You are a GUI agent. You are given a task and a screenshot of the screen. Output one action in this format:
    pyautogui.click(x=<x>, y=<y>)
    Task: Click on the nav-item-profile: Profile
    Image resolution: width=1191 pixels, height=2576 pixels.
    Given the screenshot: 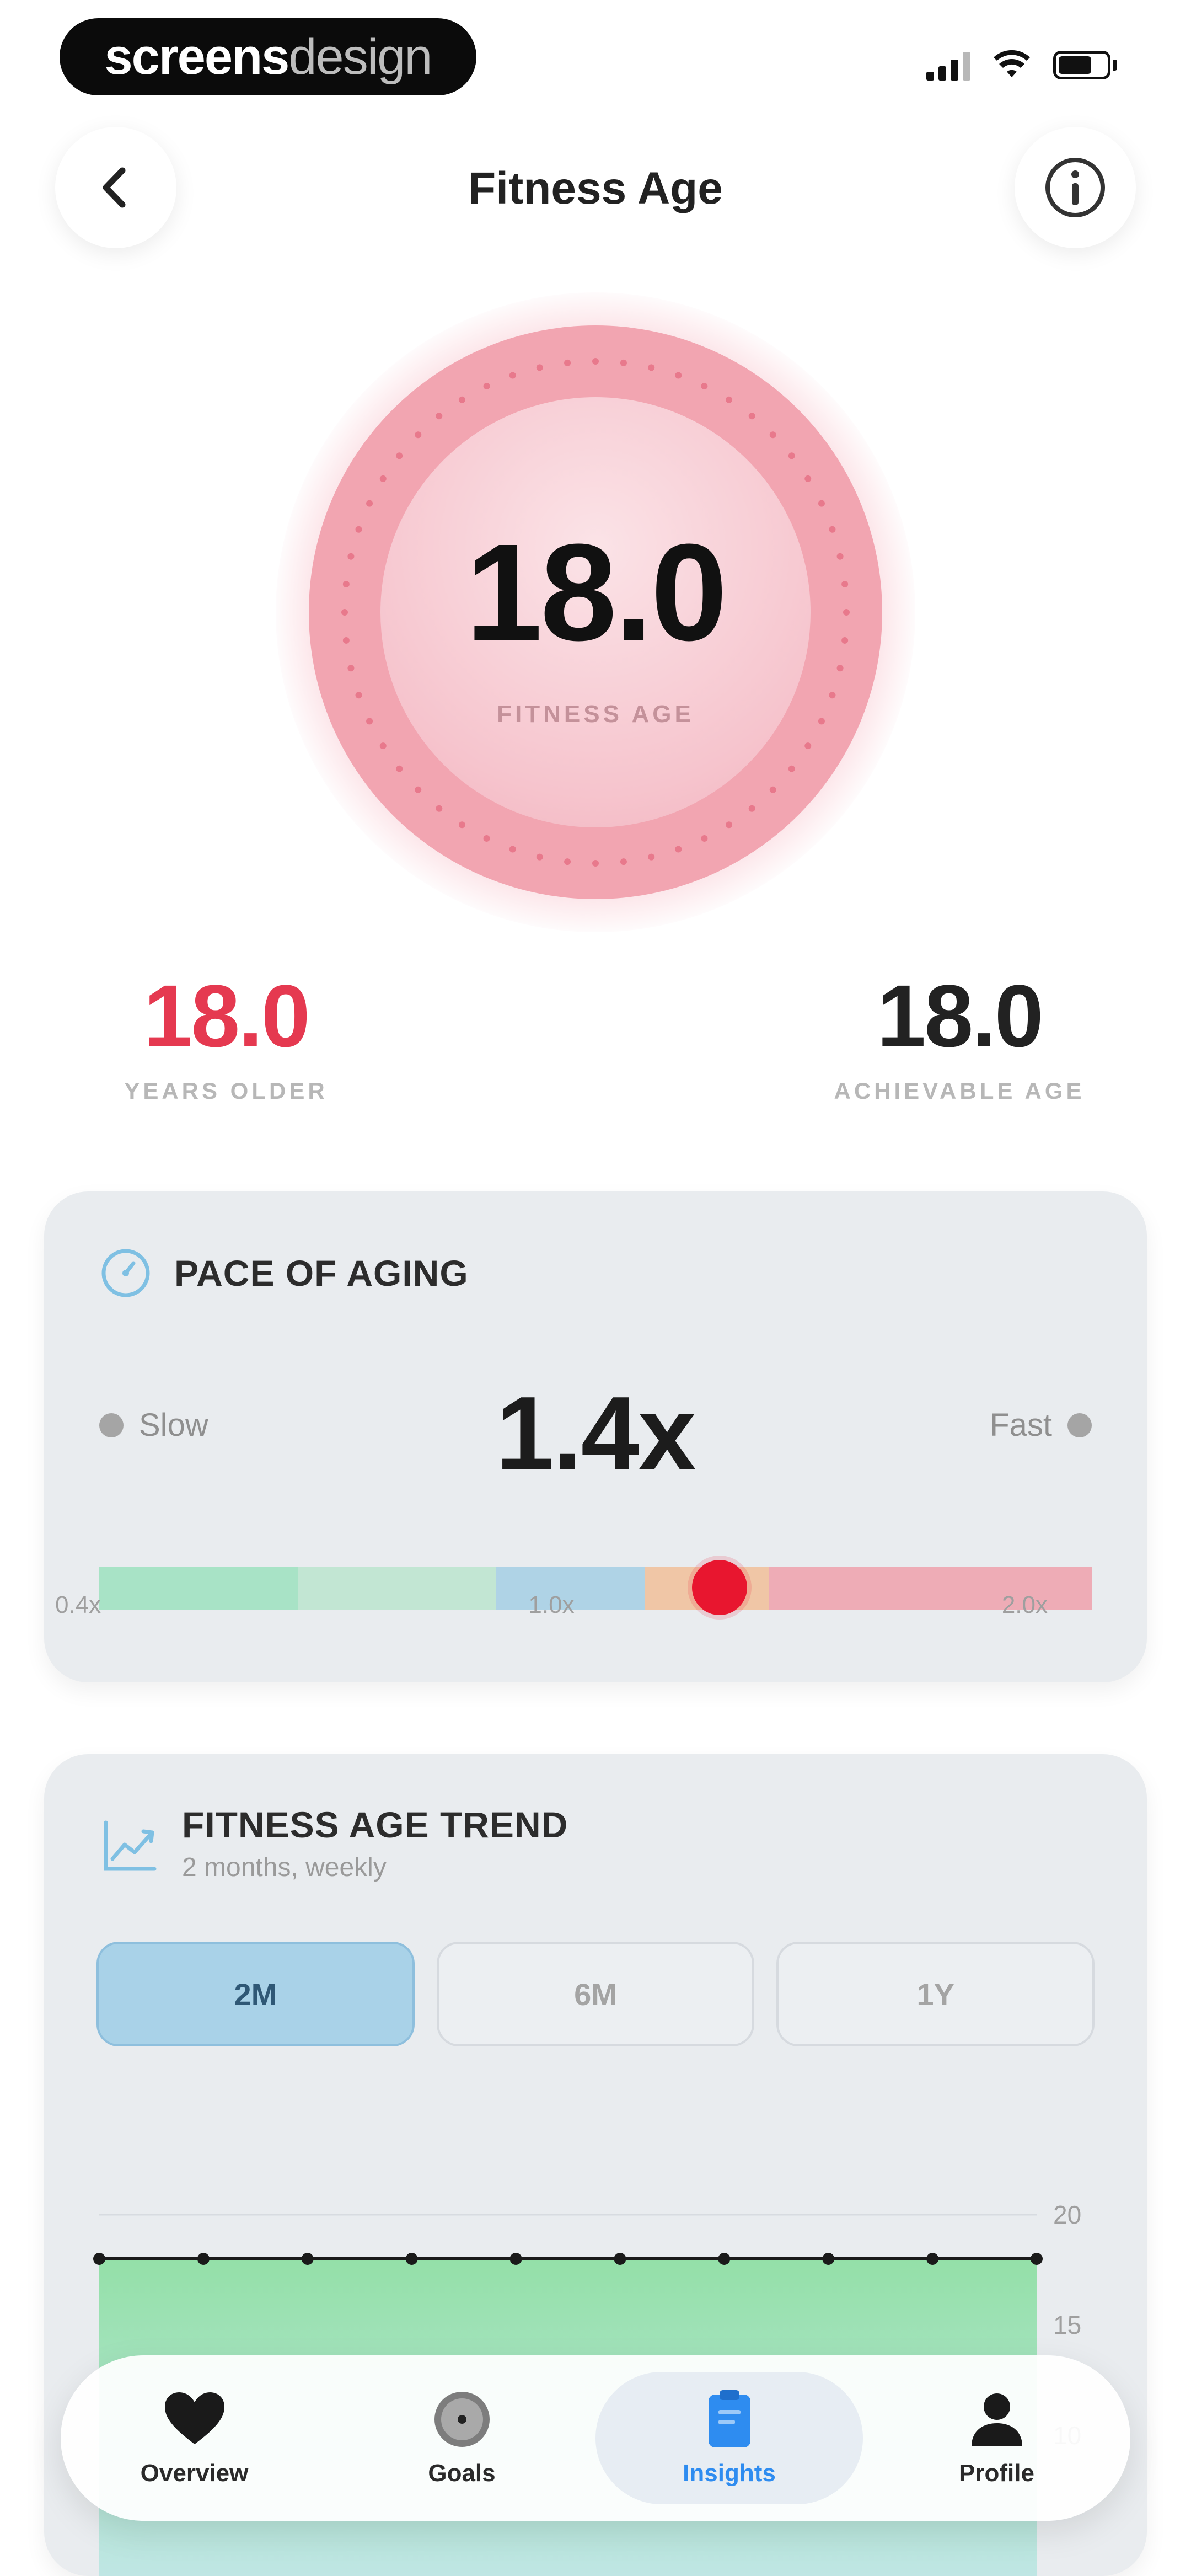 What is the action you would take?
    pyautogui.click(x=997, y=2438)
    